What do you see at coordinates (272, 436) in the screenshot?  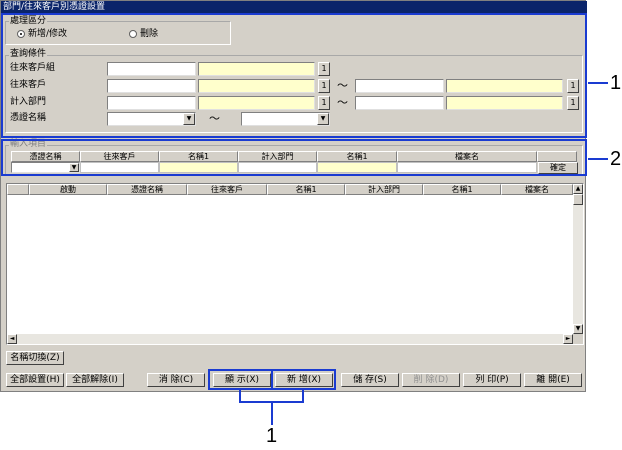 I see `callout-number-1-bottom: 1` at bounding box center [272, 436].